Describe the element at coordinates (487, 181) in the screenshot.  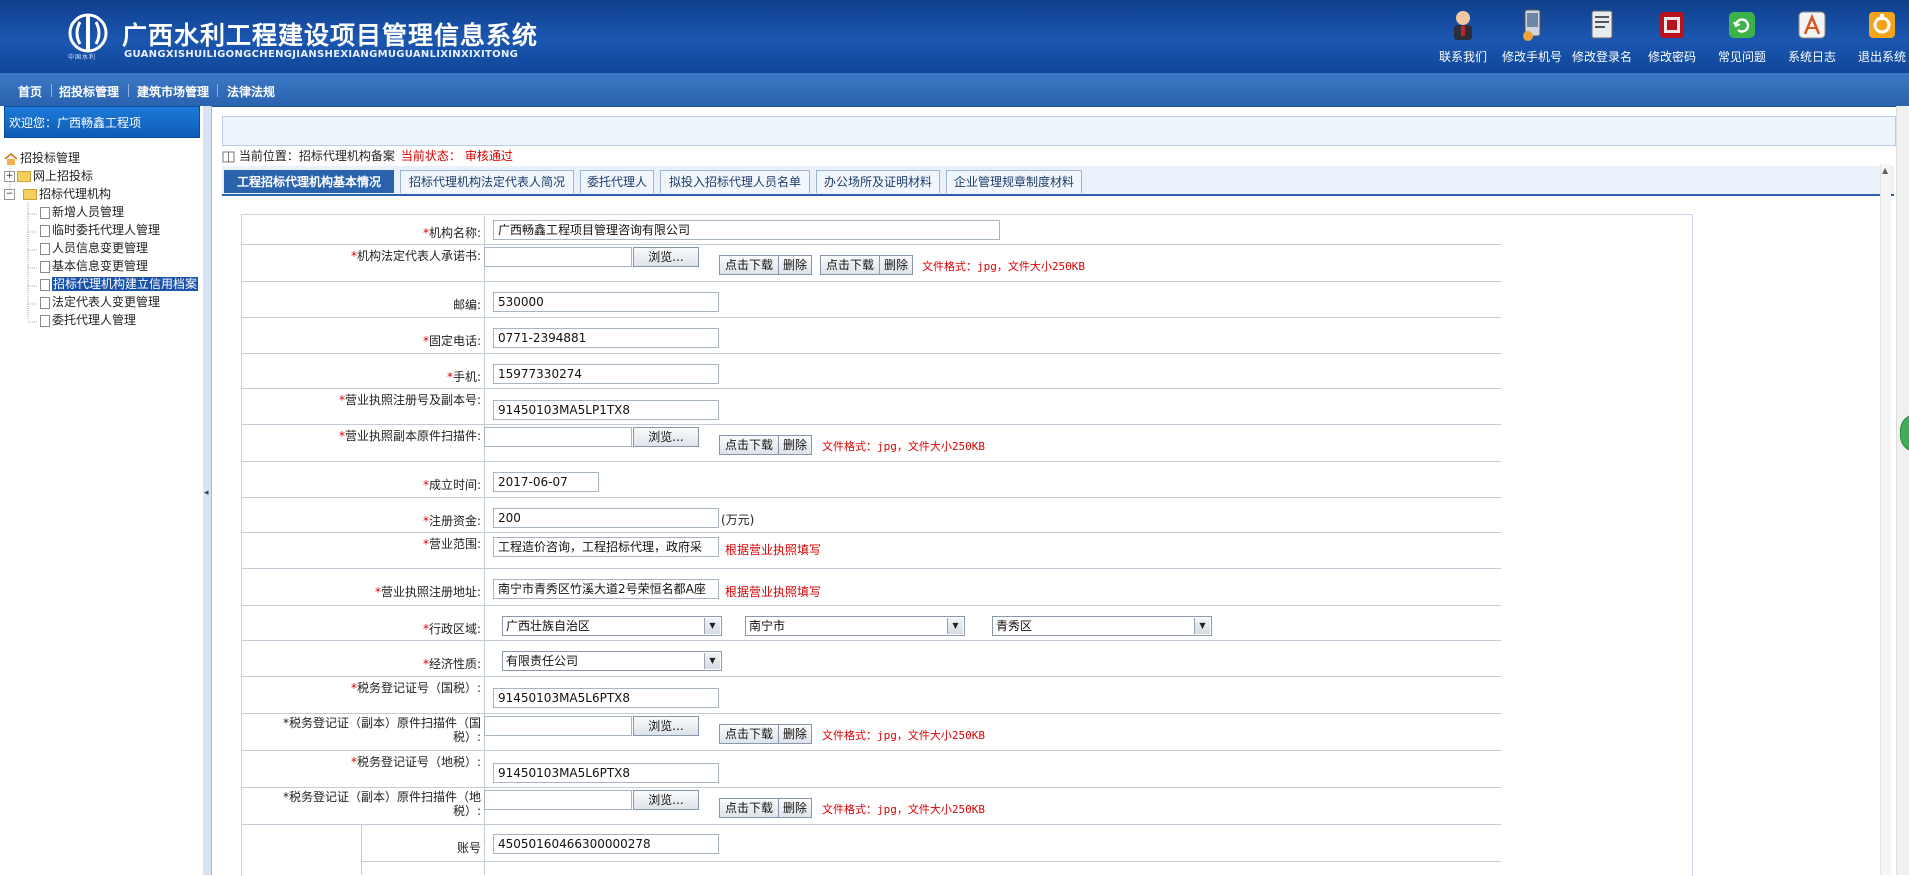
I see `tab-legal-rep: 招标代理机构法定代表人简况` at that location.